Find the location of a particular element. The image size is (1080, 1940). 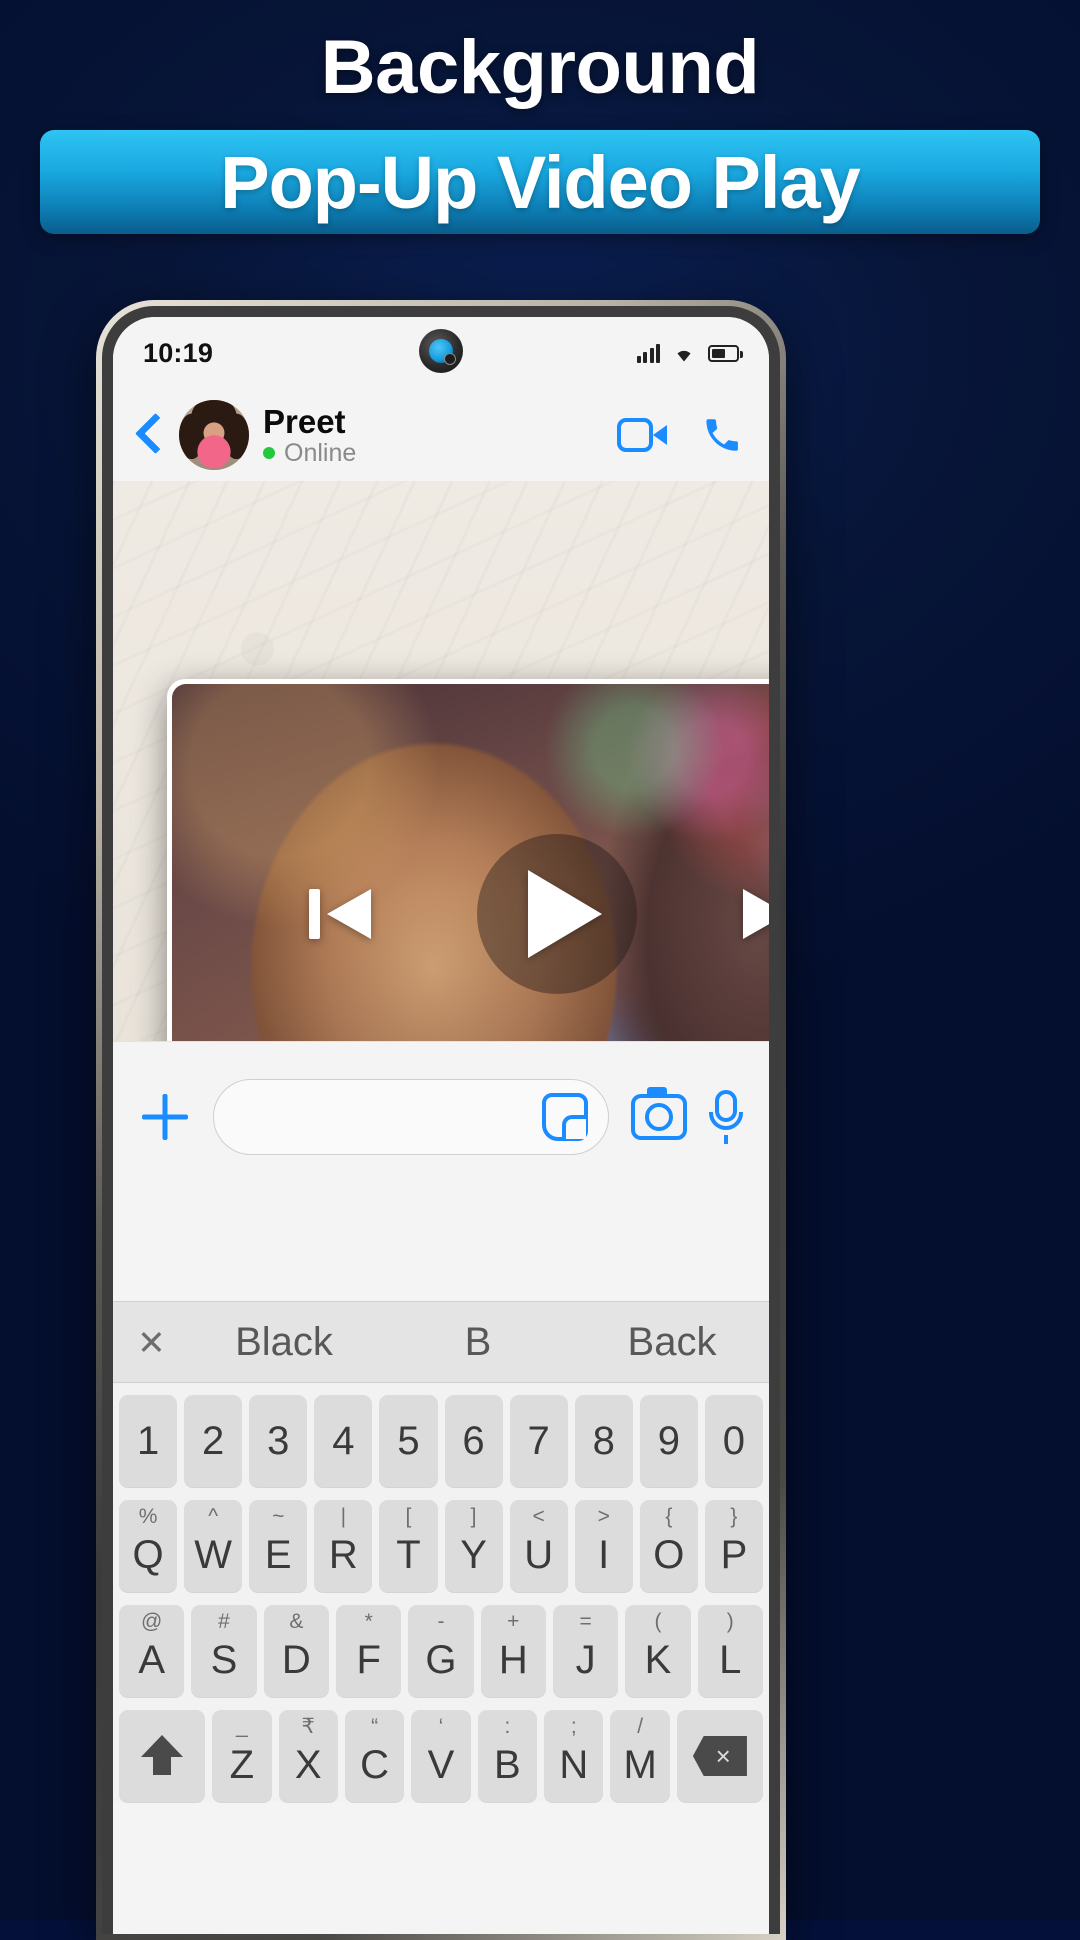

key-l: ) L is located at coordinates (730, 1651).